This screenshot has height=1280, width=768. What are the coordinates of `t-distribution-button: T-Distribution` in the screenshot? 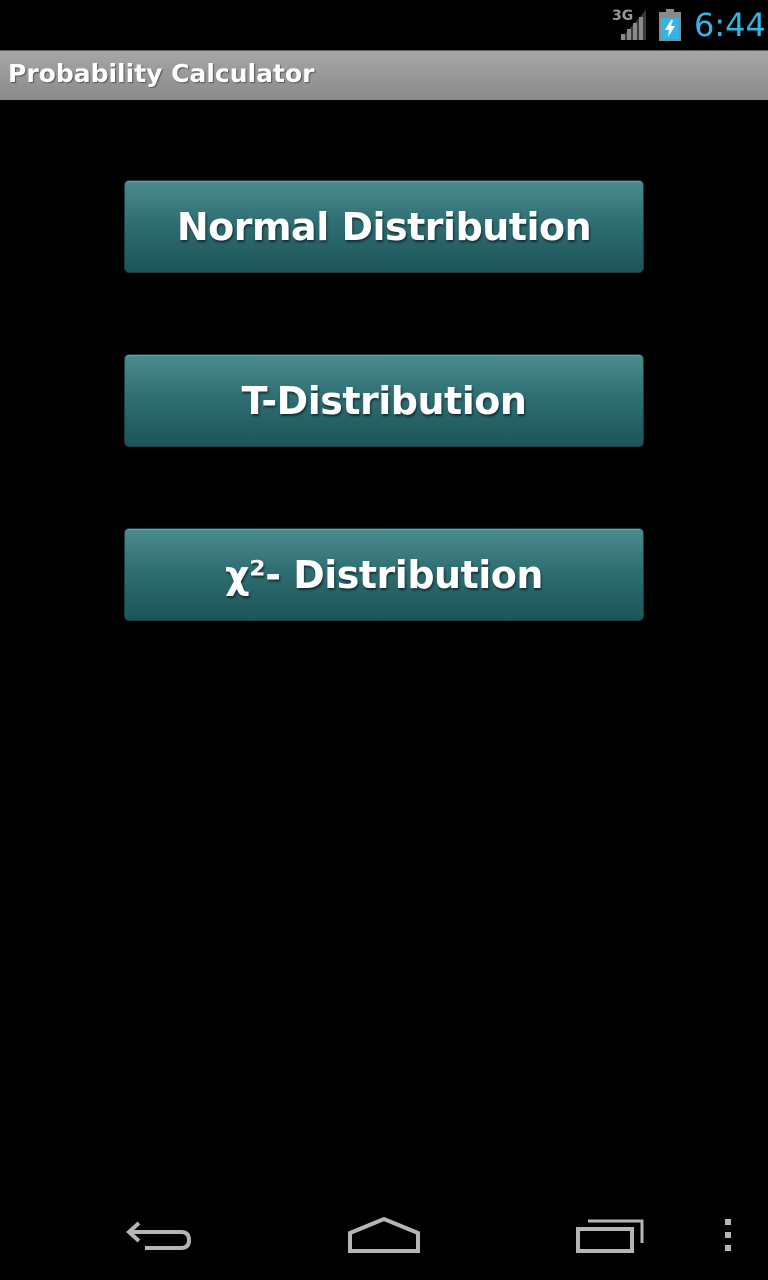 It's located at (384, 400).